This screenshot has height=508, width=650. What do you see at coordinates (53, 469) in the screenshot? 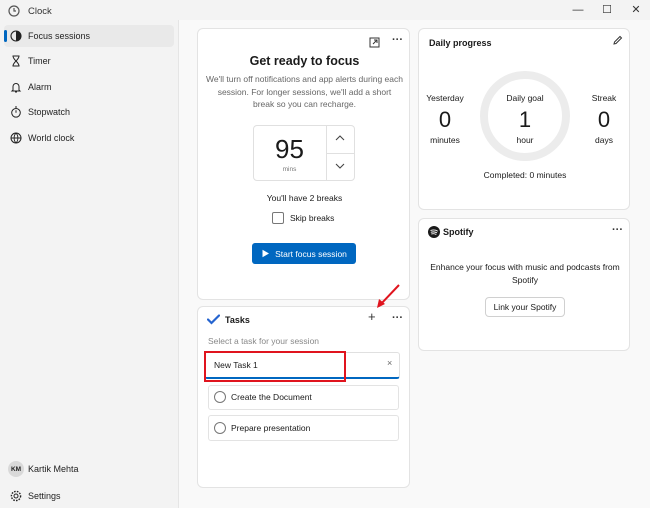
I see `user-name: Kartik Mehta` at bounding box center [53, 469].